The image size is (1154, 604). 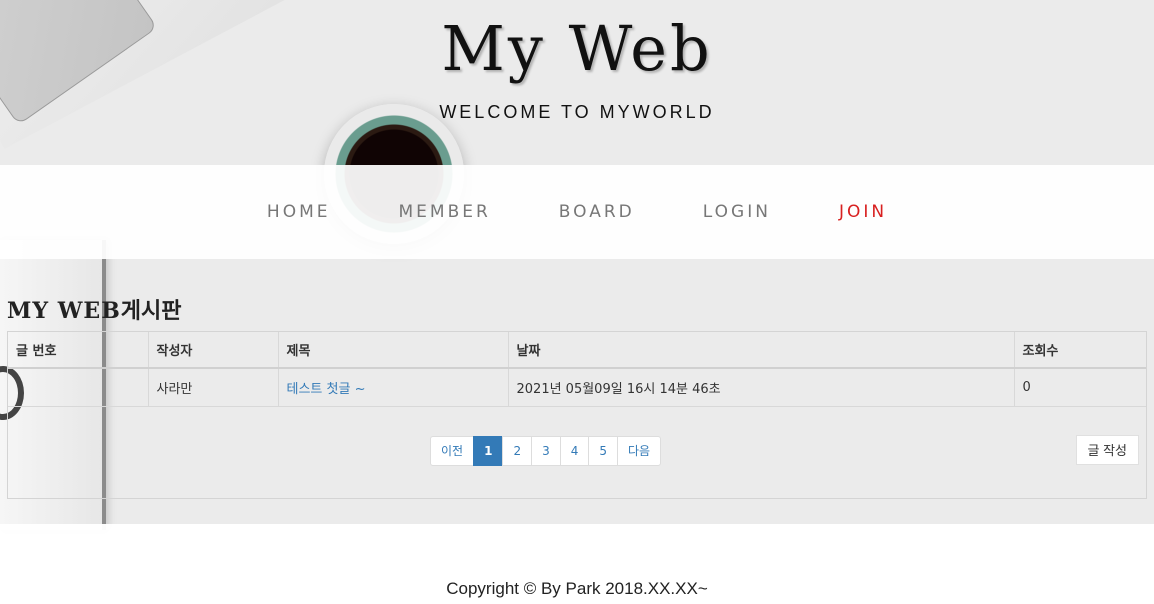 What do you see at coordinates (577, 564) in the screenshot?
I see `site-footer: Copyright © By Park 2018.XX.XX~` at bounding box center [577, 564].